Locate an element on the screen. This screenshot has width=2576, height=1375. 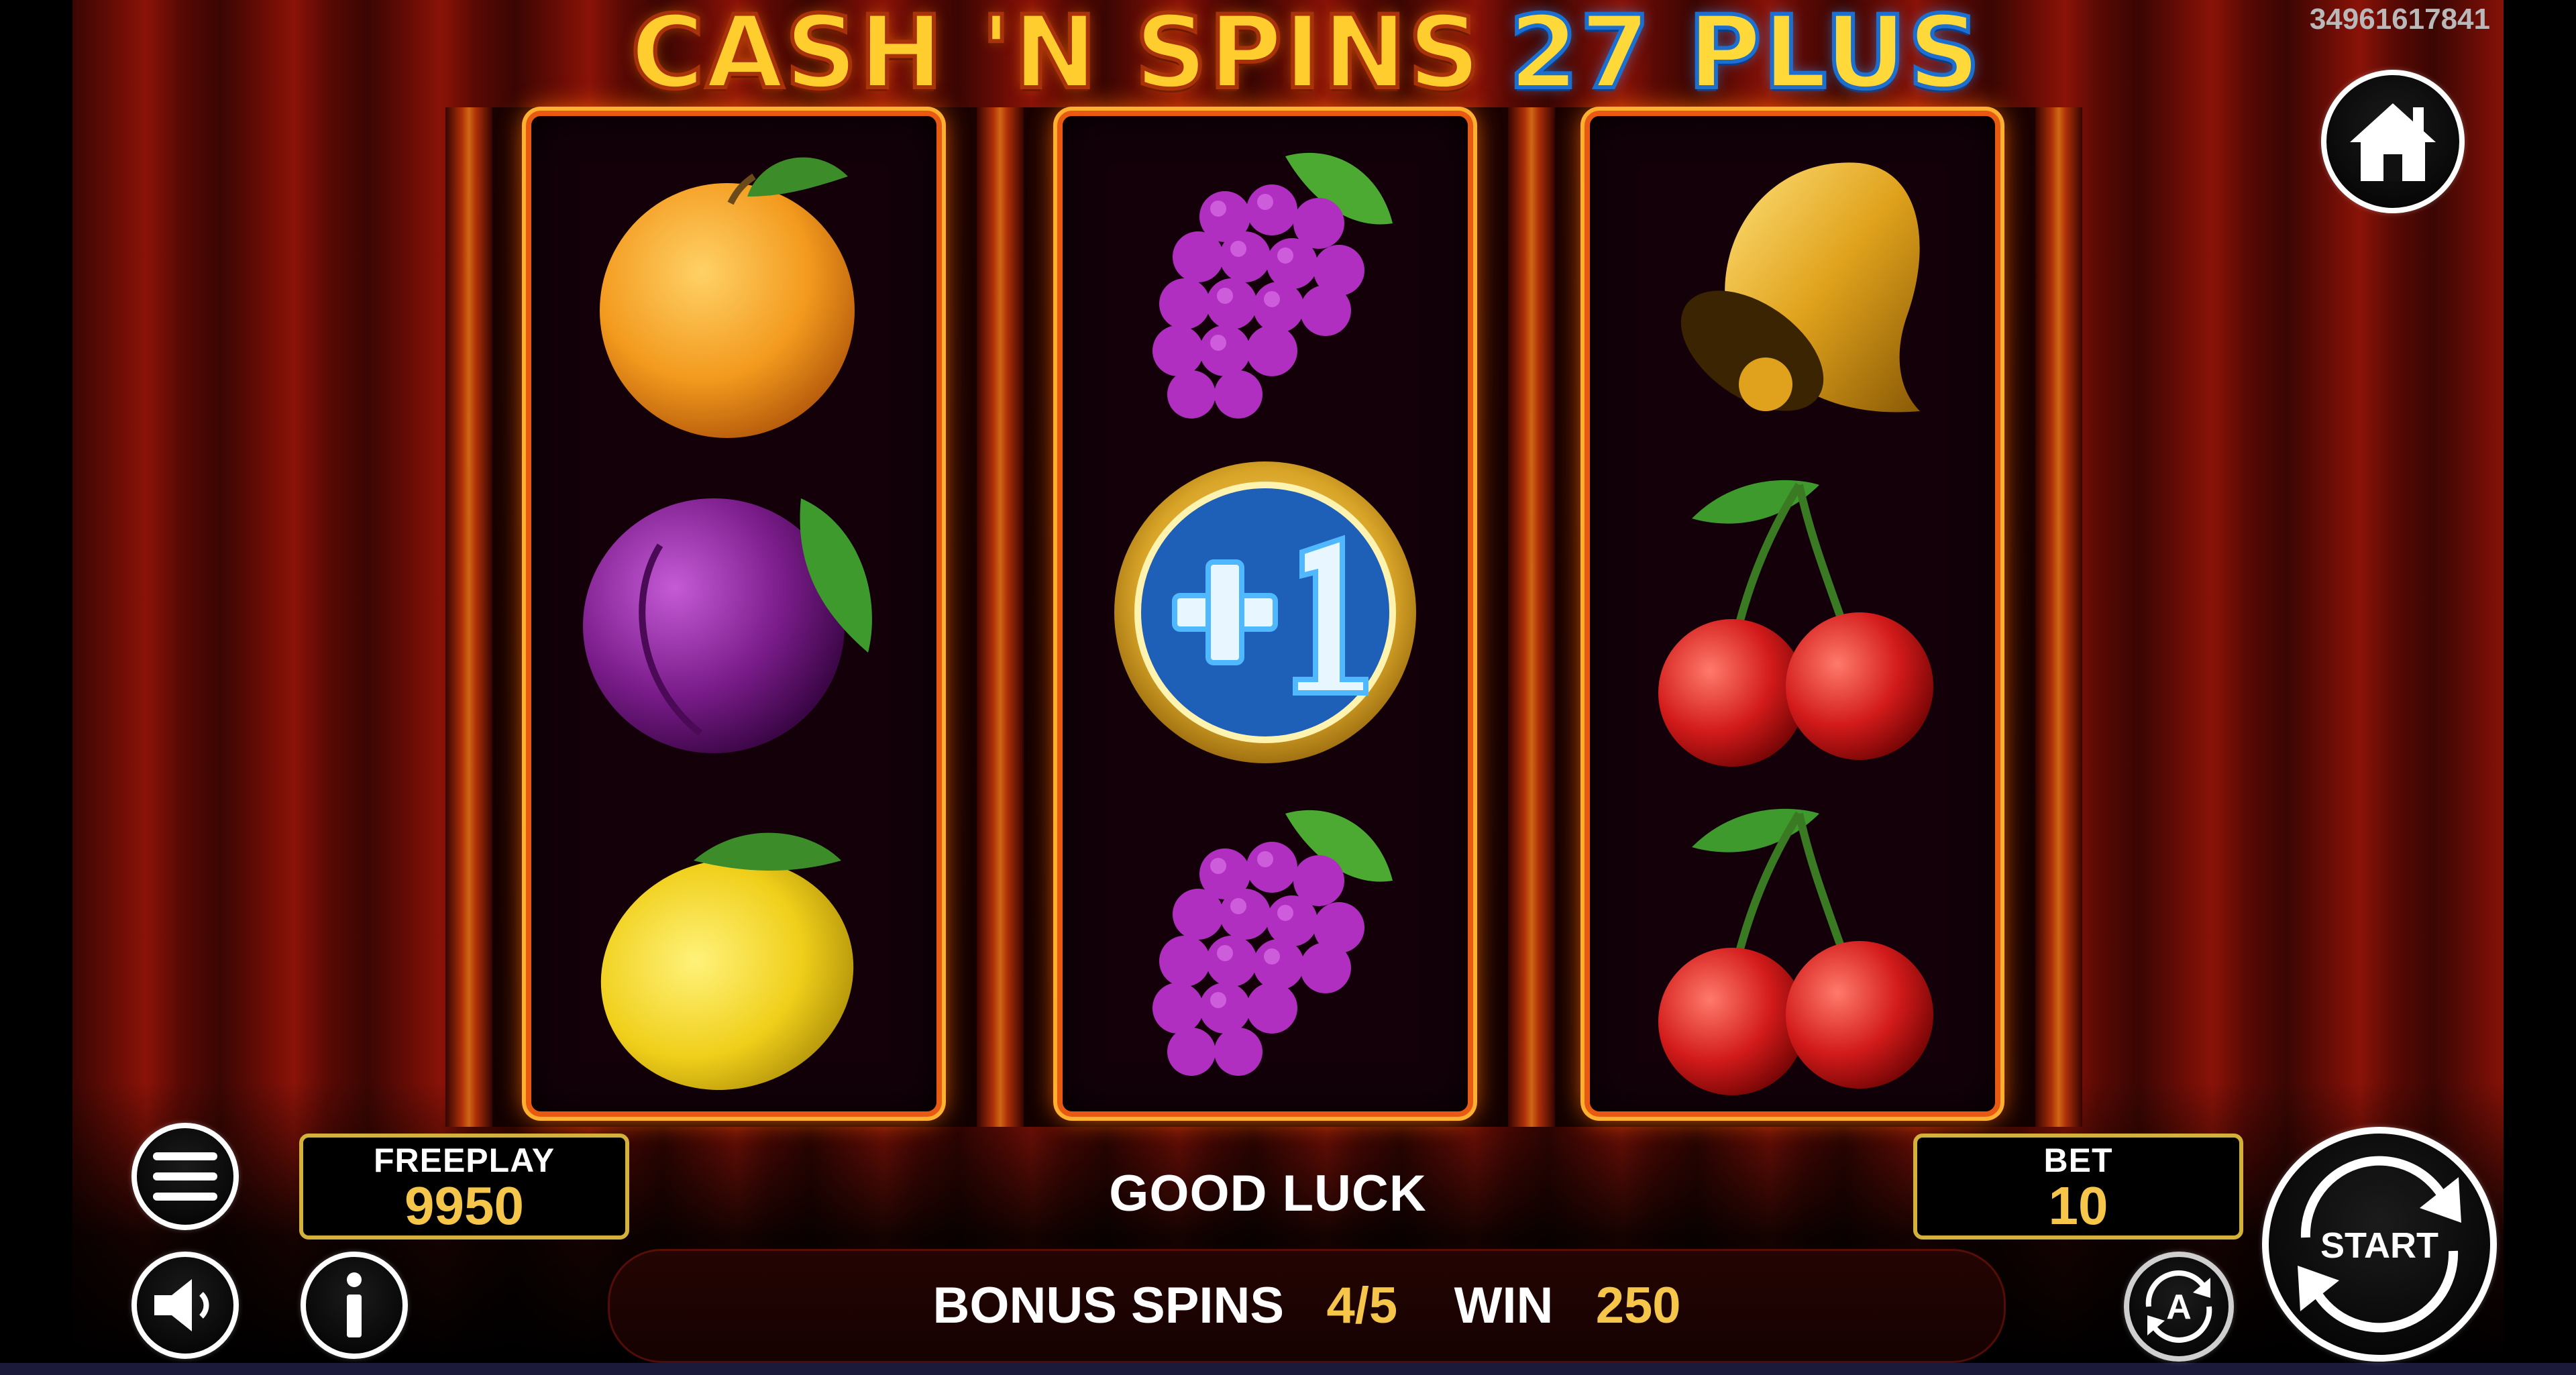
sound-button is located at coordinates (185, 1306).